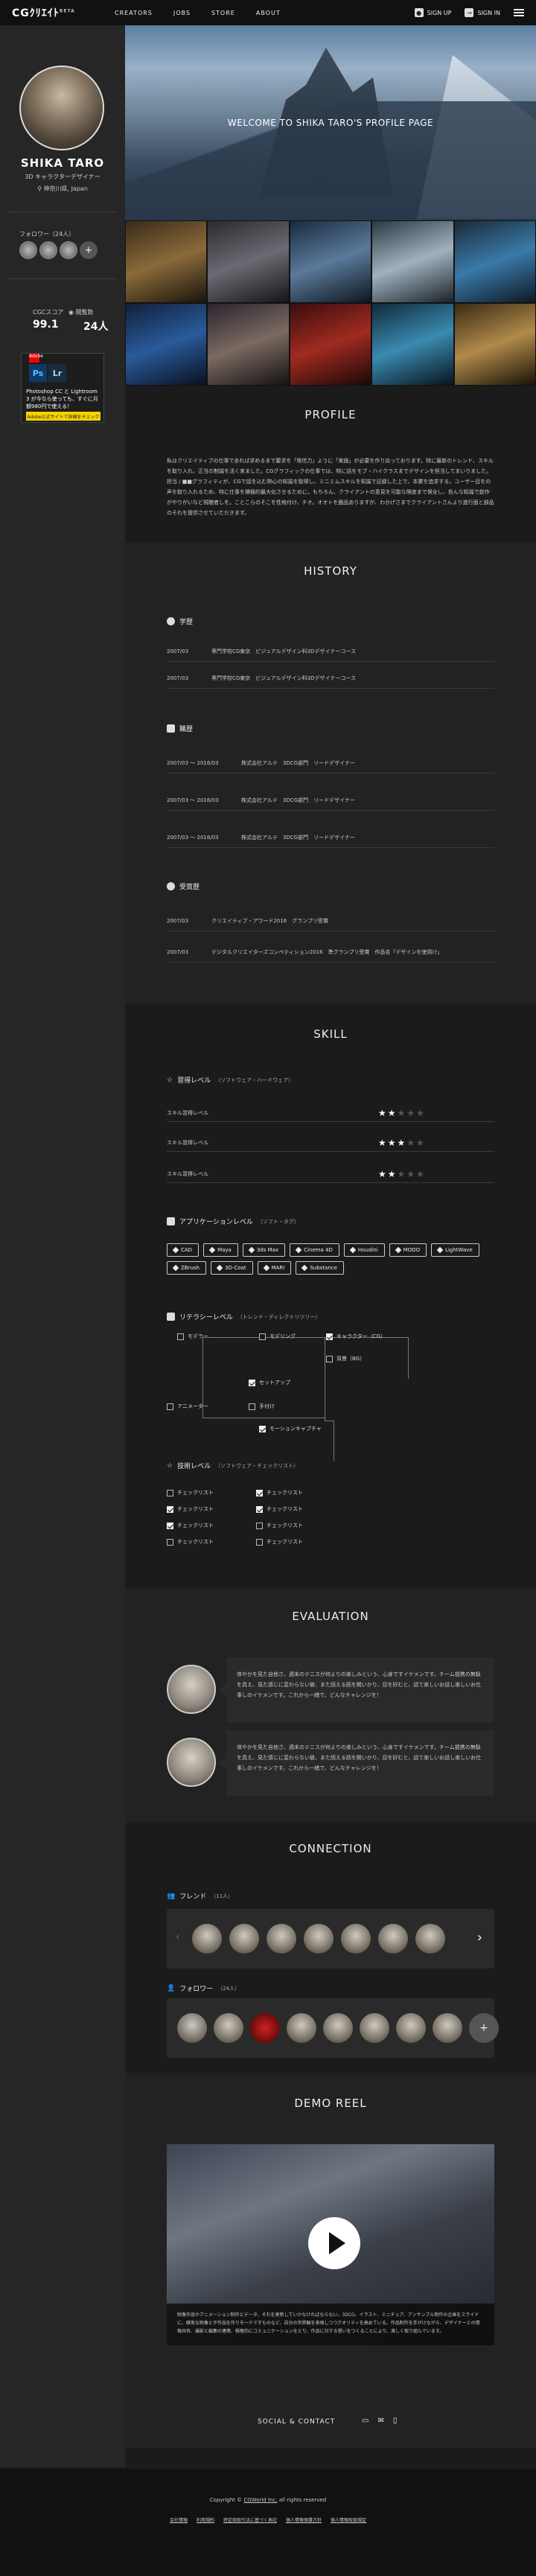  What do you see at coordinates (346, 1358) in the screenshot?
I see `literacy-item: 背景（BG）` at bounding box center [346, 1358].